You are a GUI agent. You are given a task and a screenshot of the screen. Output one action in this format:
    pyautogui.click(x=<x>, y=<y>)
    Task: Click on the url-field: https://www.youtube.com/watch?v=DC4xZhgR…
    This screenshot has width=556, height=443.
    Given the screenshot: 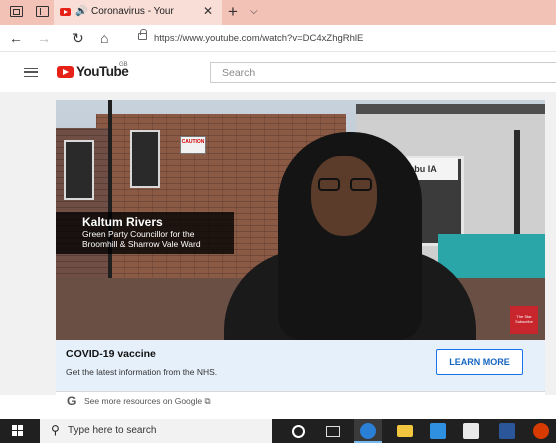 What is the action you would take?
    pyautogui.click(x=258, y=38)
    